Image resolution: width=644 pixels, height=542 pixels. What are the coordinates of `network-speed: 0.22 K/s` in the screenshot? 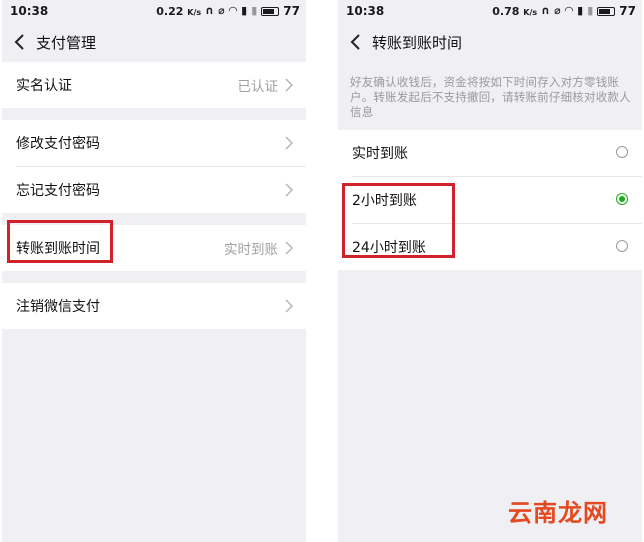 It's located at (179, 11).